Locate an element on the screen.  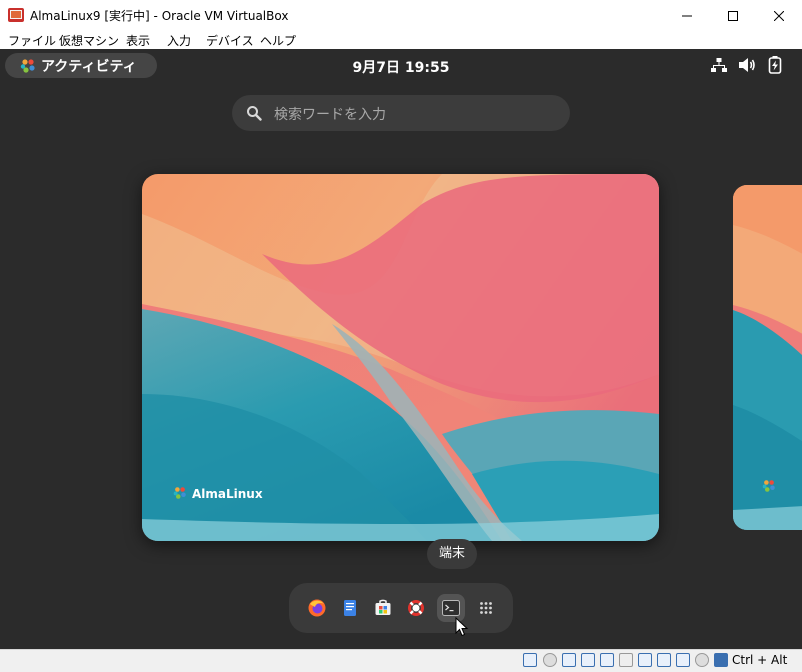
help-icon is located at coordinates (416, 608).